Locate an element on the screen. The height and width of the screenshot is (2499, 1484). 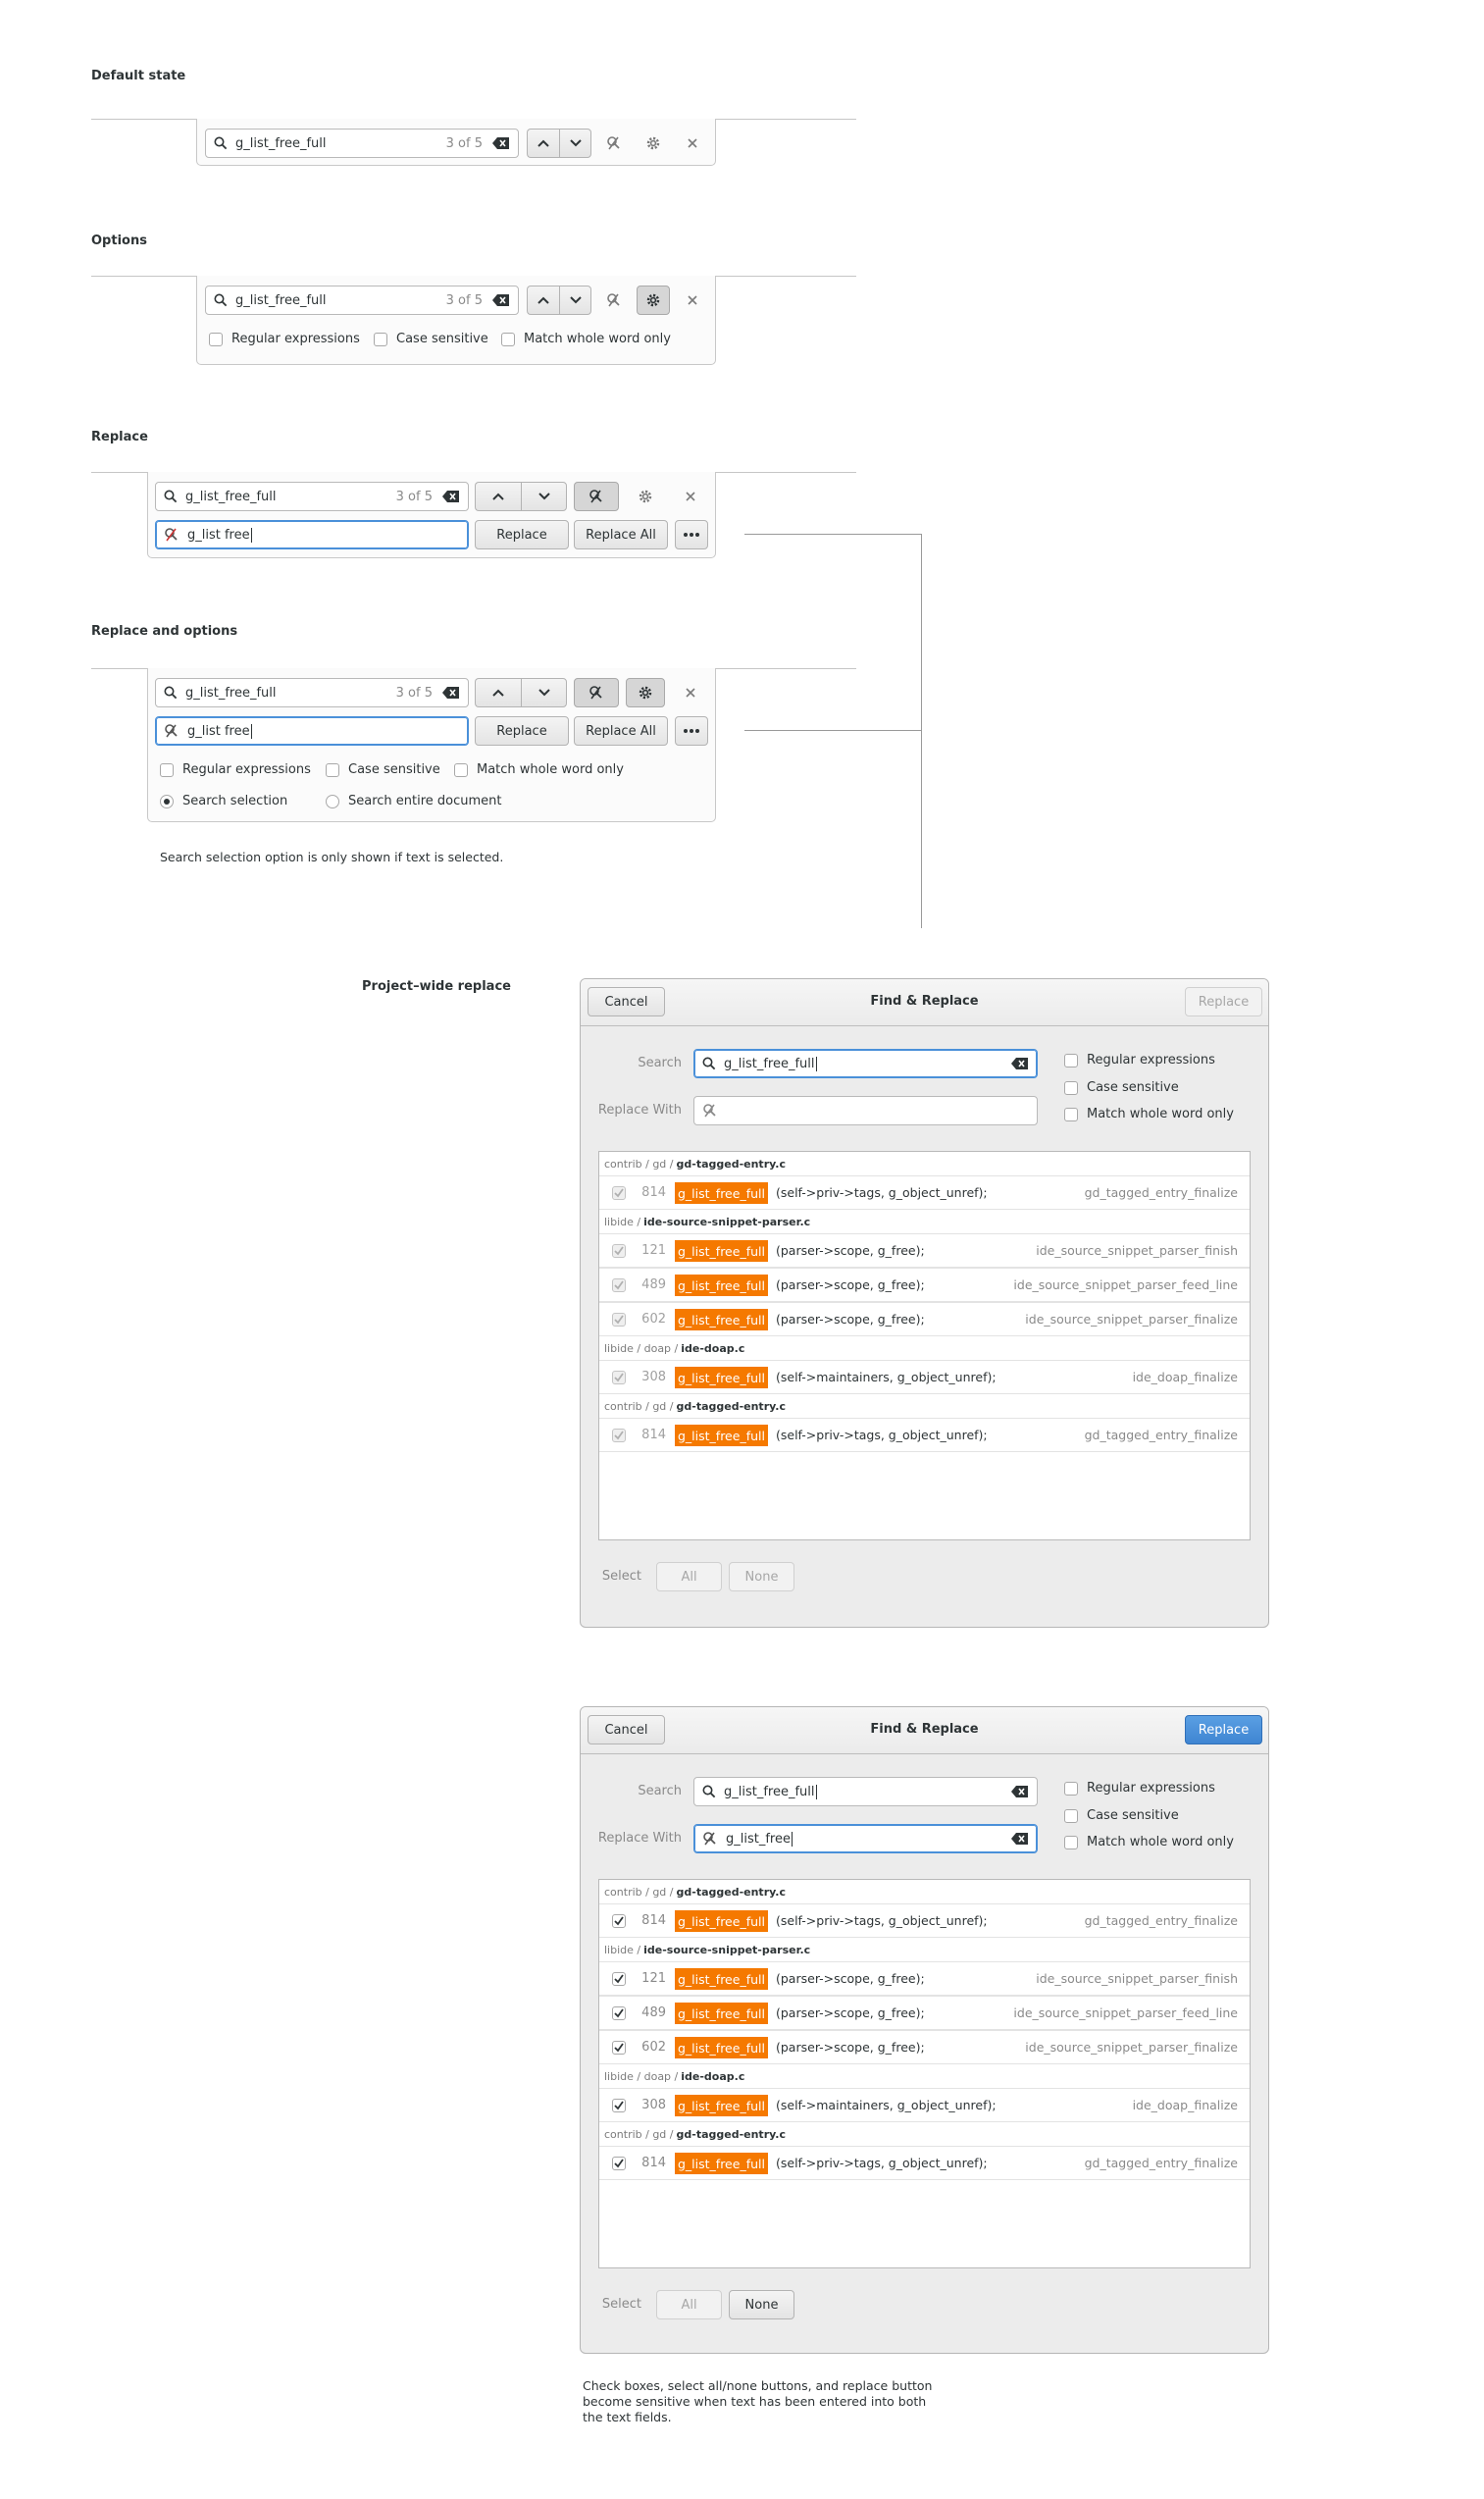
replace-entry is located at coordinates (865, 1110).